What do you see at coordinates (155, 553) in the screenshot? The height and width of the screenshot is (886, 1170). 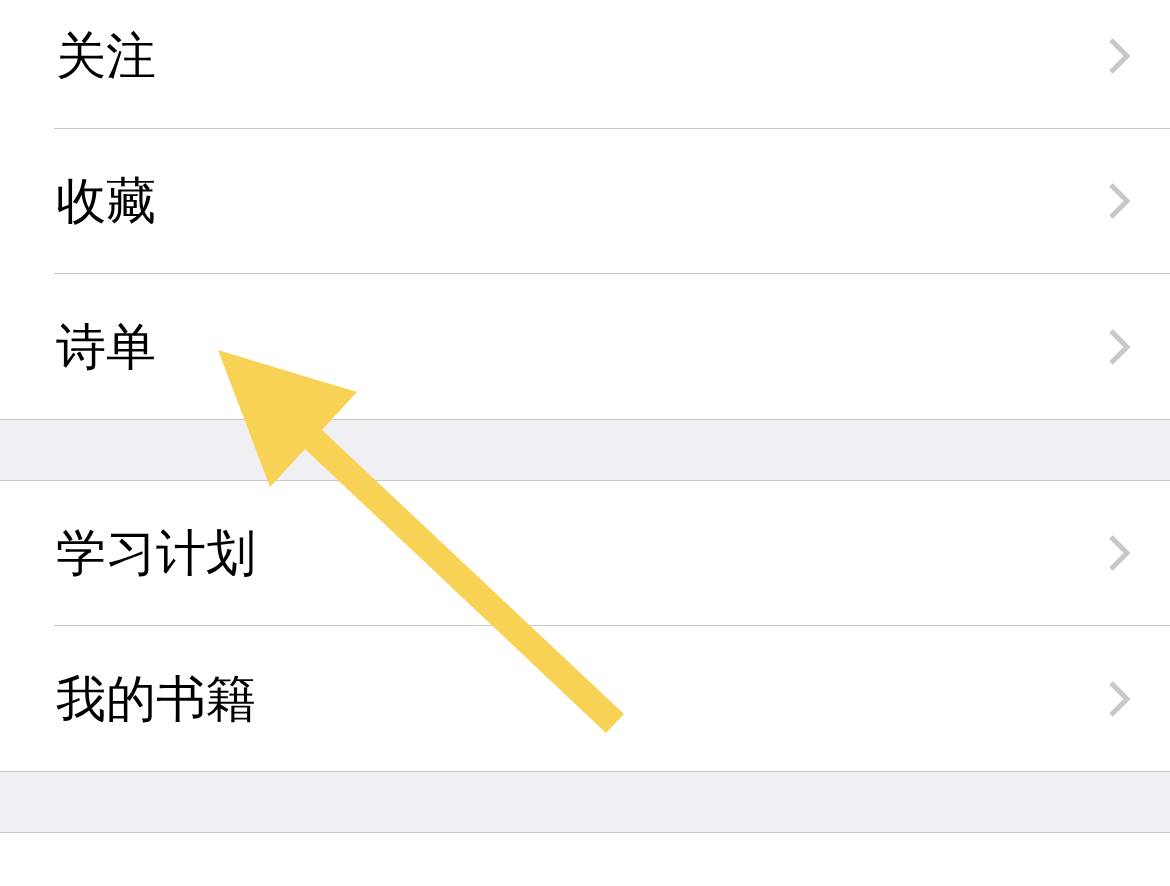 I see `row-label: 学习计划` at bounding box center [155, 553].